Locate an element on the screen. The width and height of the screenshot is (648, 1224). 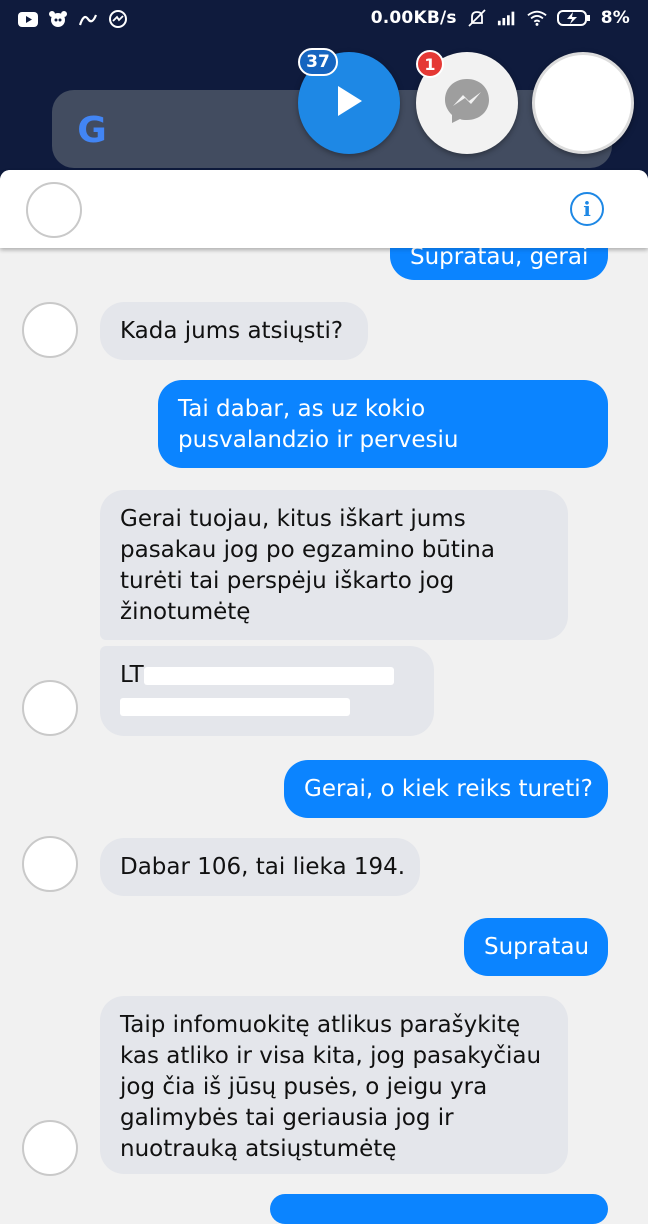
message-incoming: LT is located at coordinates (267, 691).